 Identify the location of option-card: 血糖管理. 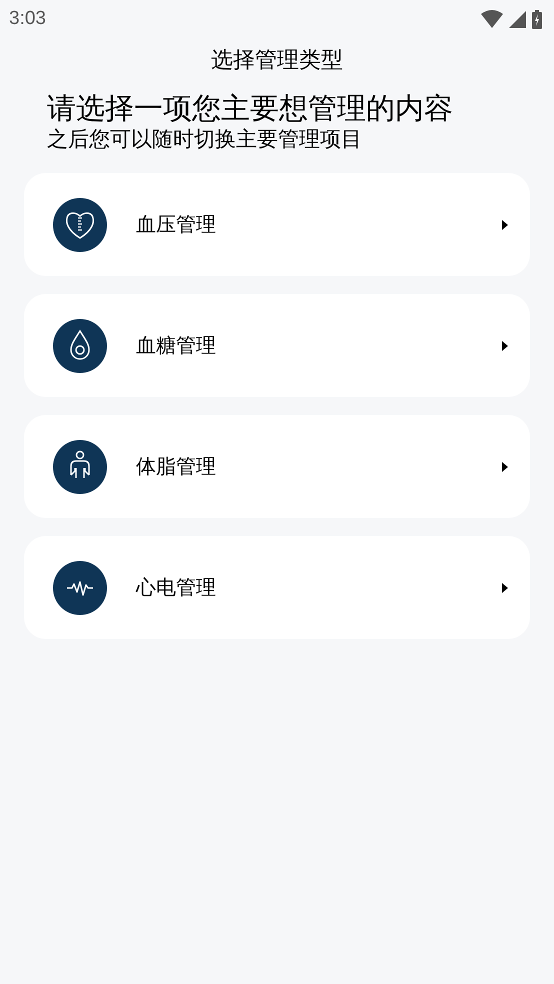
(277, 345).